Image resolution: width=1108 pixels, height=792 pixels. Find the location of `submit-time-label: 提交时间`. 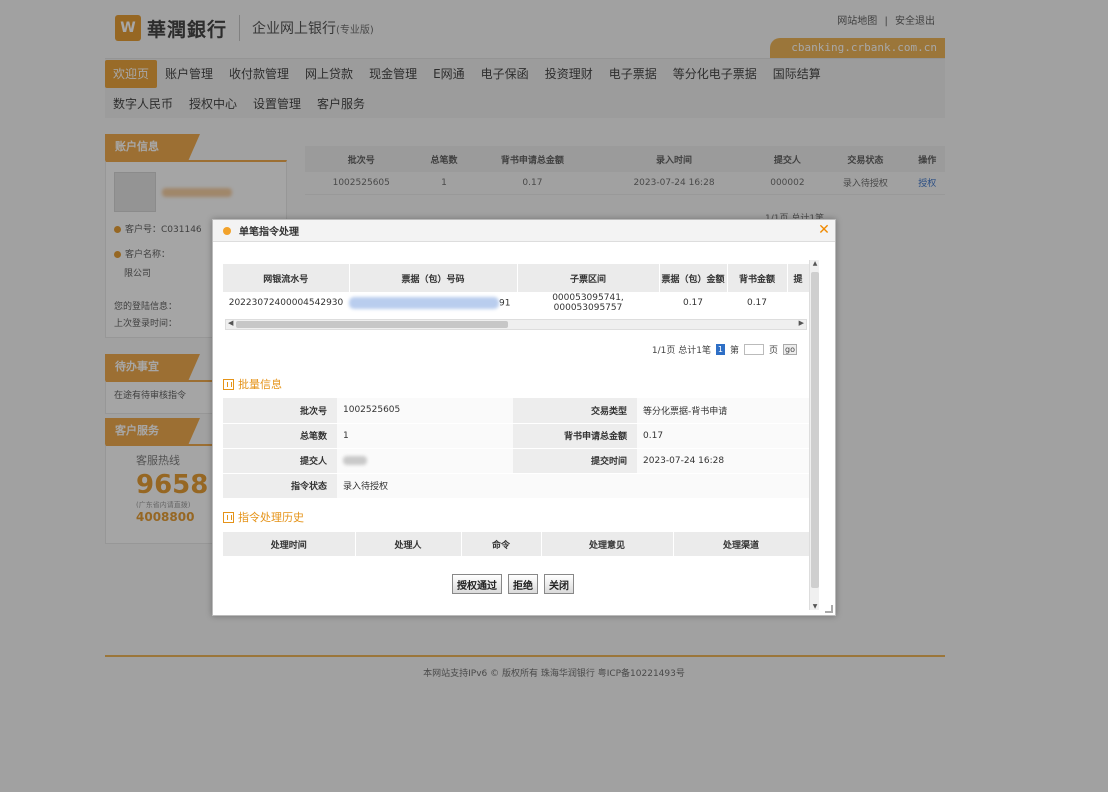

submit-time-label: 提交时间 is located at coordinates (575, 461).